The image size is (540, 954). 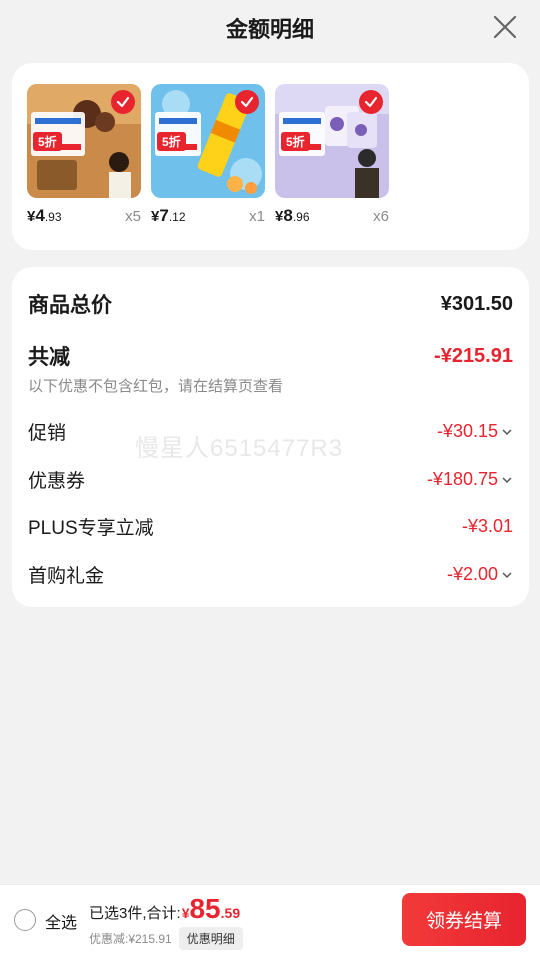 What do you see at coordinates (156, 386) in the screenshot?
I see `discount-note: 以下优惠不包含红包，请在结算页查看` at bounding box center [156, 386].